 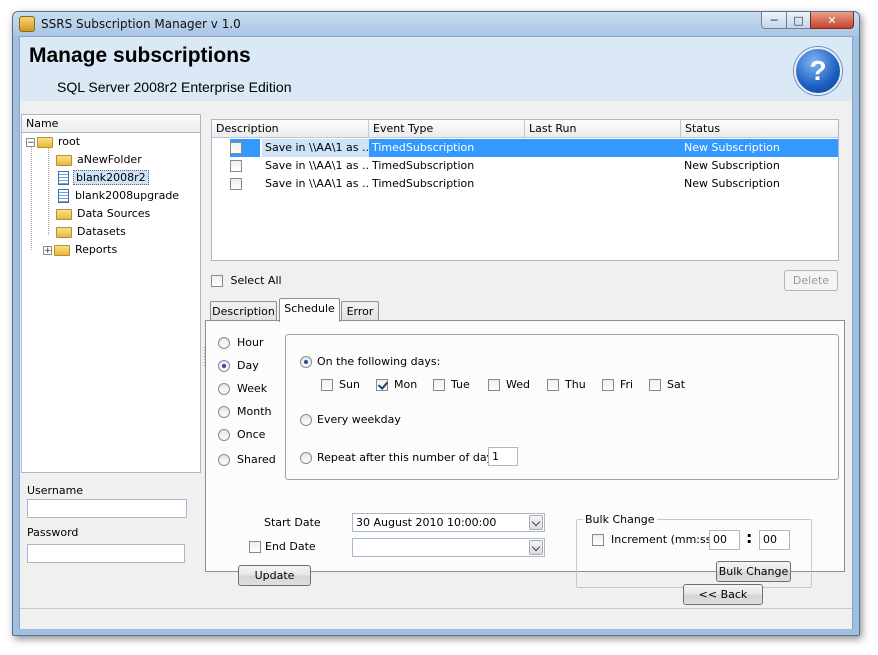 I want to click on close-button: ✕, so click(x=832, y=20).